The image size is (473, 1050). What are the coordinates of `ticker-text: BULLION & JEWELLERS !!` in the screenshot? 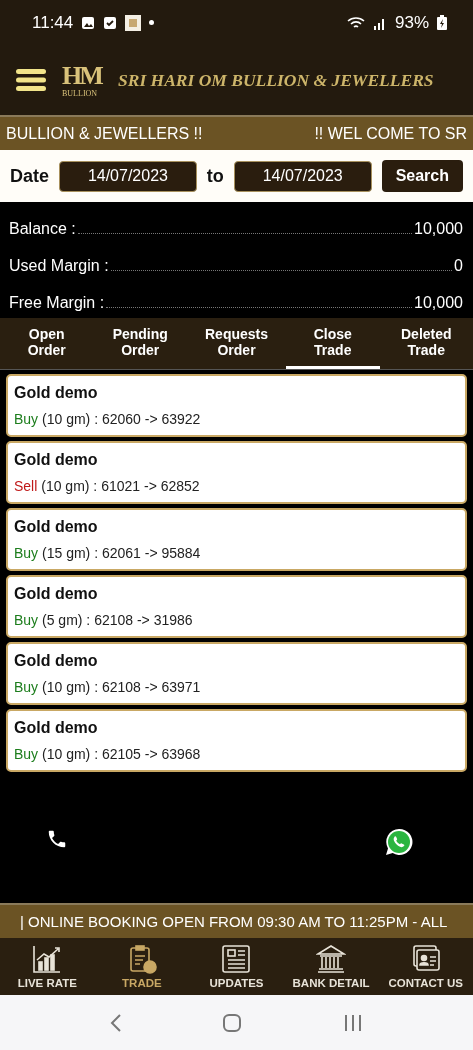 It's located at (104, 133).